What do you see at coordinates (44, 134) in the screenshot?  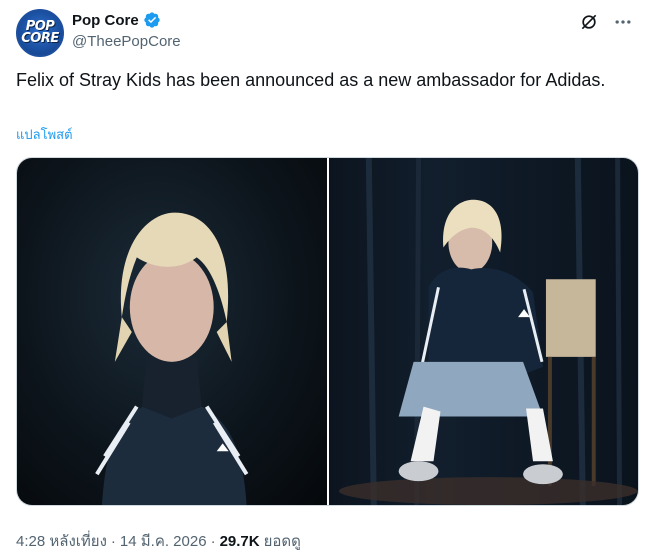 I see `translate-post-link: แปลโพสต์` at bounding box center [44, 134].